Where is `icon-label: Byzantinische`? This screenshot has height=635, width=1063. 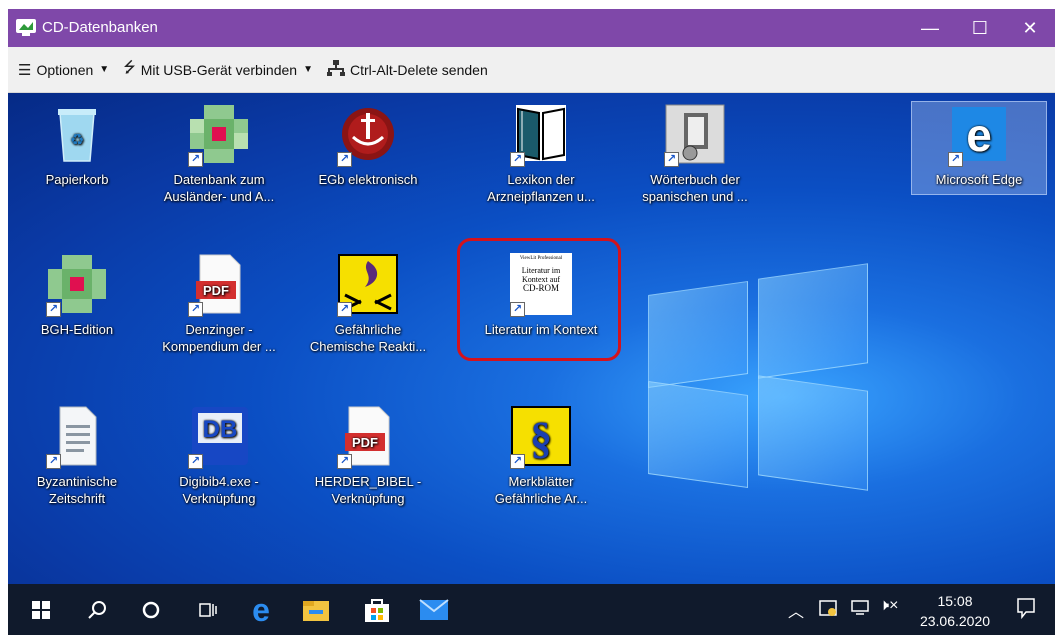
icon-label: Byzantinische is located at coordinates (77, 481).